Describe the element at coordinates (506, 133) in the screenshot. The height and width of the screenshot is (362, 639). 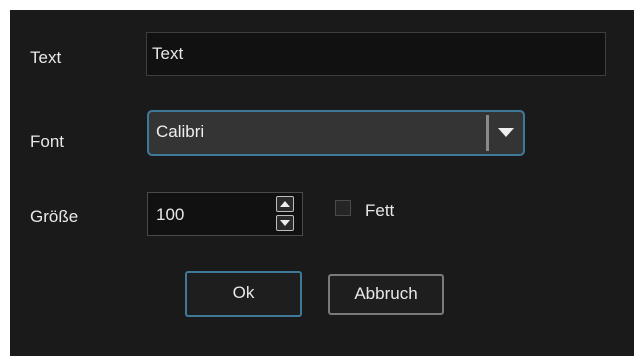
I see `chevron-down-icon` at that location.